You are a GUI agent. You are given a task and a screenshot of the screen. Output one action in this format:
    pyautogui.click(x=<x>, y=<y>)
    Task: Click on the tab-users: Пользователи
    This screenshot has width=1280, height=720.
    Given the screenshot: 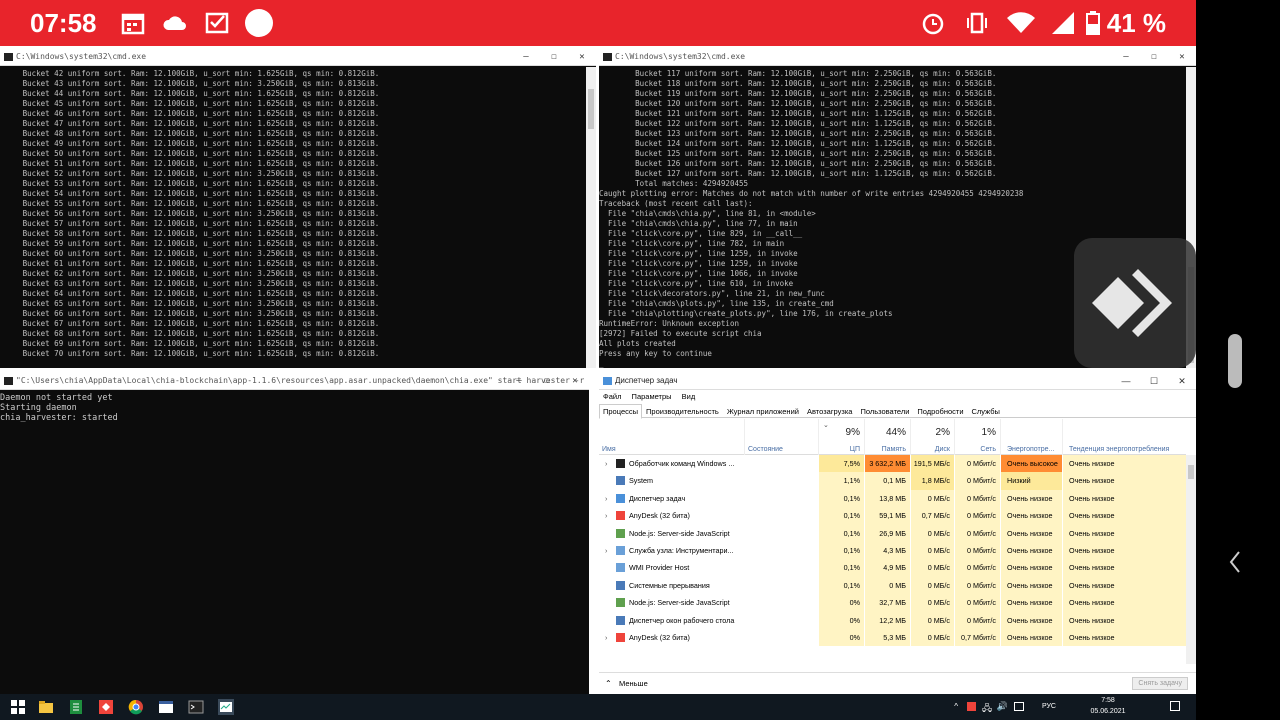 What is the action you would take?
    pyautogui.click(x=884, y=411)
    